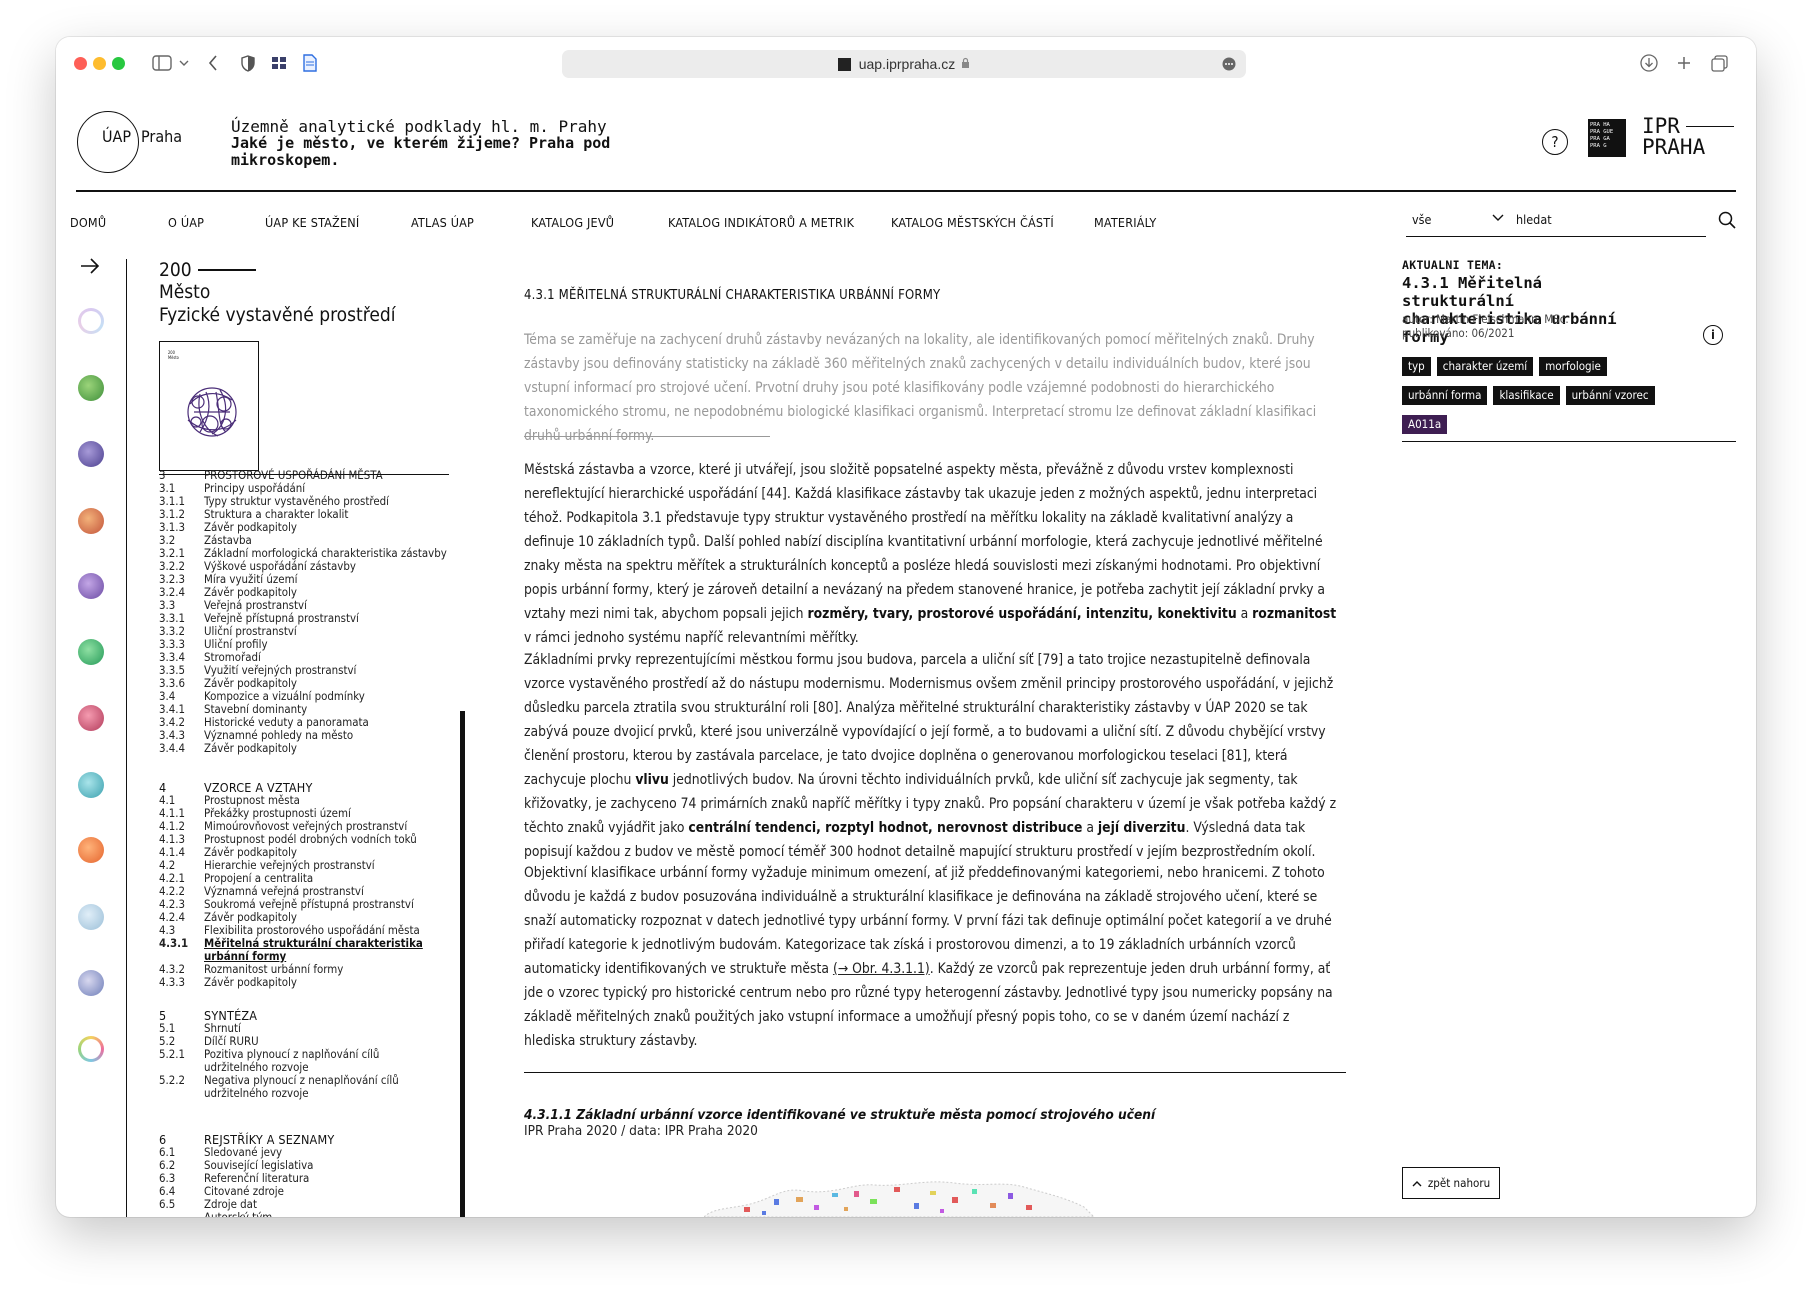 This screenshot has width=1812, height=1290. Describe the element at coordinates (310, 839) in the screenshot. I see `toc-label: Prostupnost podél drobných vodních toků` at that location.